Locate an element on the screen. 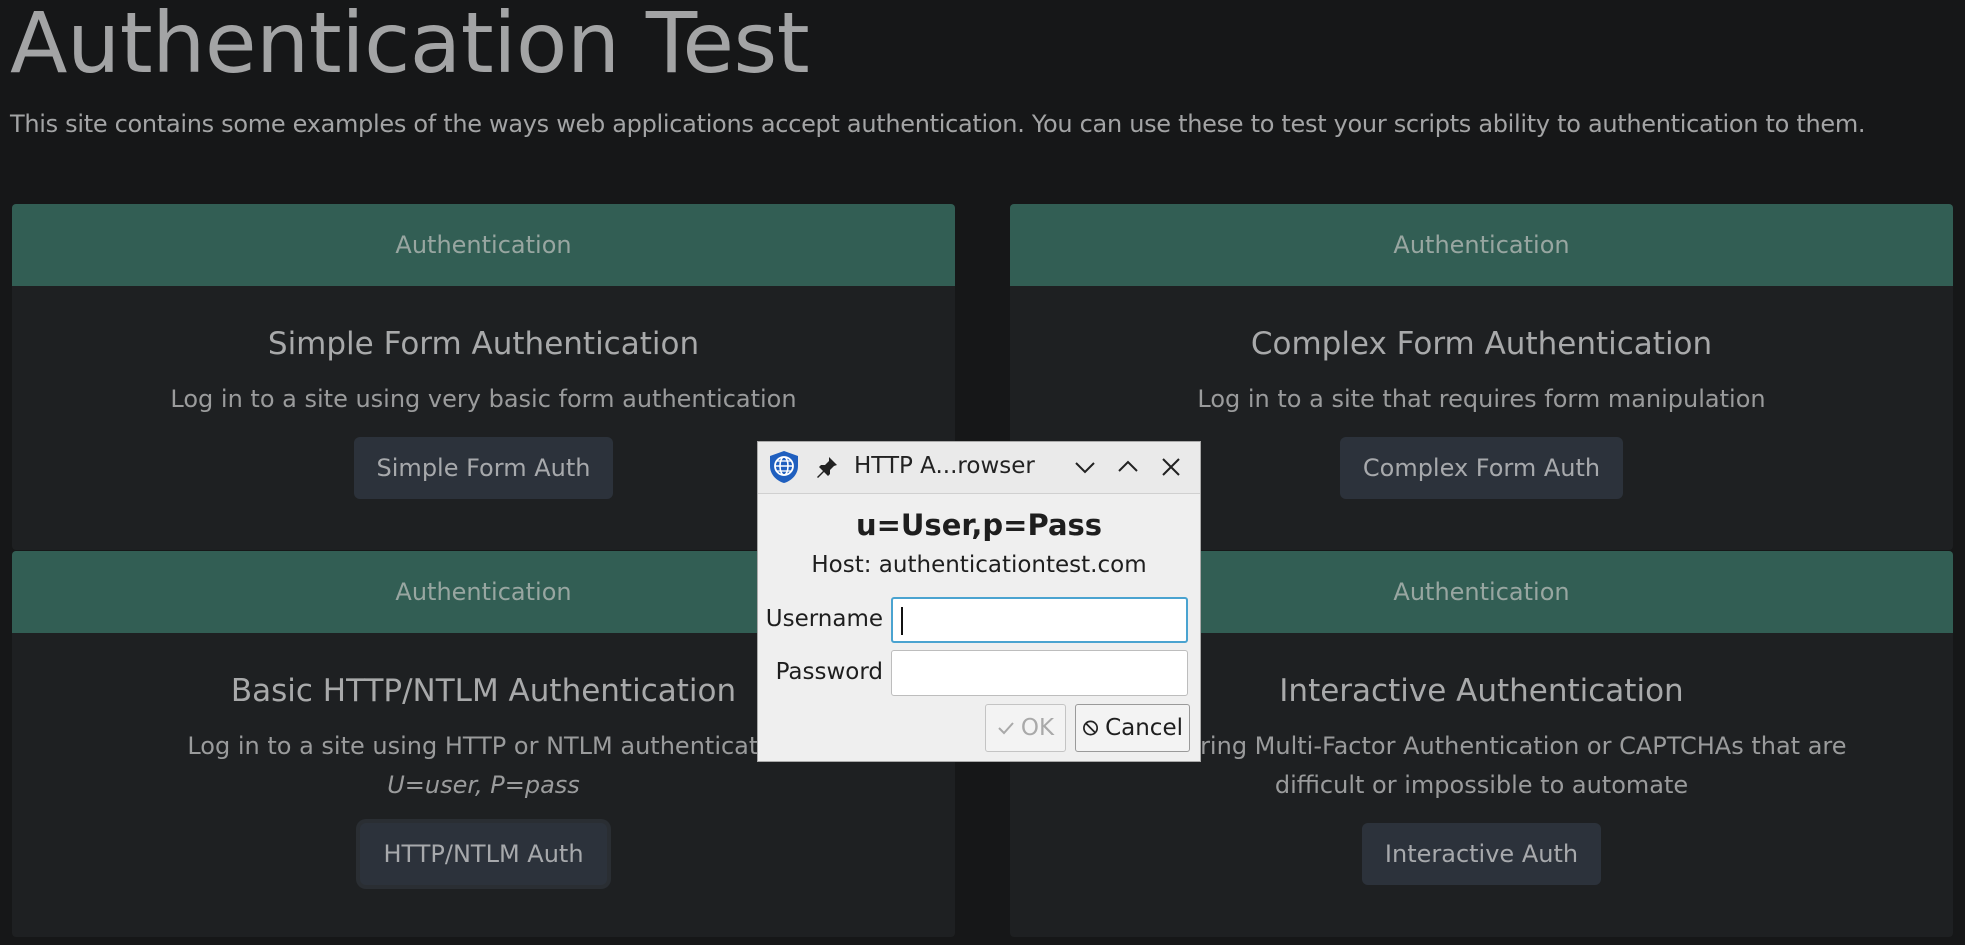  page-title: Authentication Test is located at coordinates (410, 46).